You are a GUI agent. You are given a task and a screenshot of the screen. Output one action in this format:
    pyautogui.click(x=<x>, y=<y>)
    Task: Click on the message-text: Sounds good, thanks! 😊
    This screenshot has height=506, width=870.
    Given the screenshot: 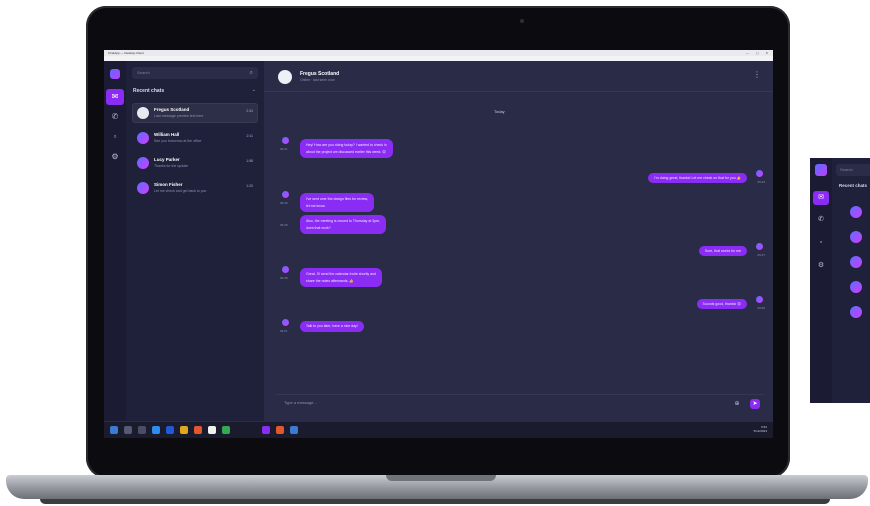 What is the action you would take?
    pyautogui.click(x=721, y=303)
    